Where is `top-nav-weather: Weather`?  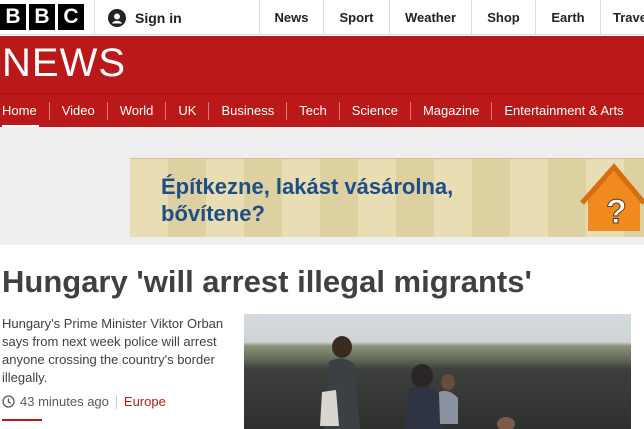 top-nav-weather: Weather is located at coordinates (430, 17).